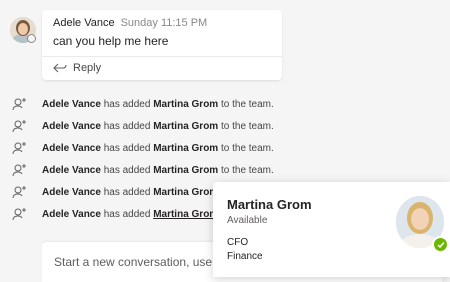  Describe the element at coordinates (269, 204) in the screenshot. I see `profile-name: Martina Grom` at that location.